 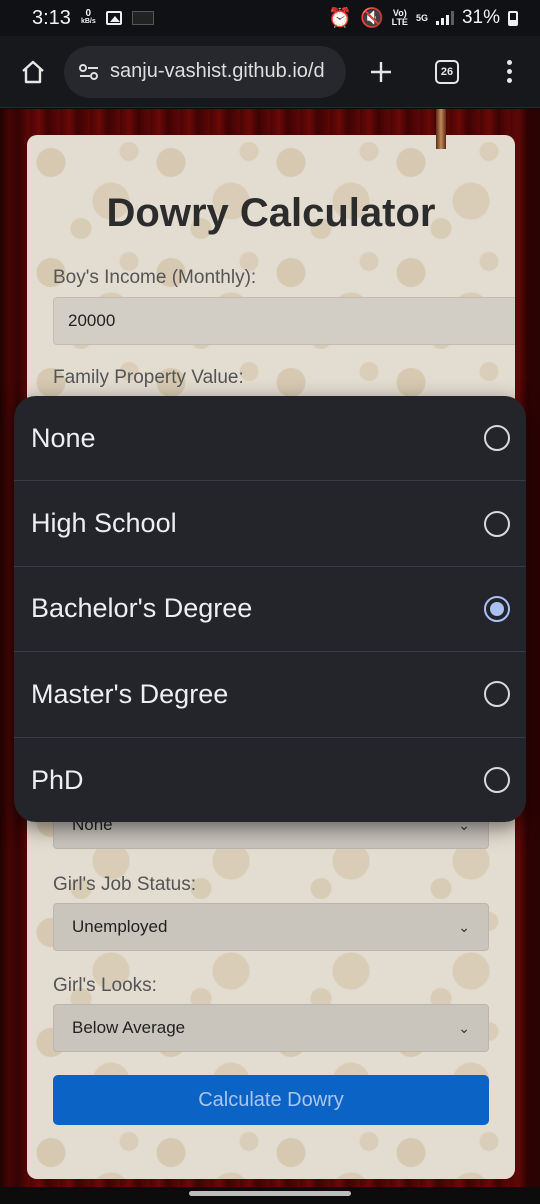 I want to click on option-label: PhD, so click(x=57, y=779).